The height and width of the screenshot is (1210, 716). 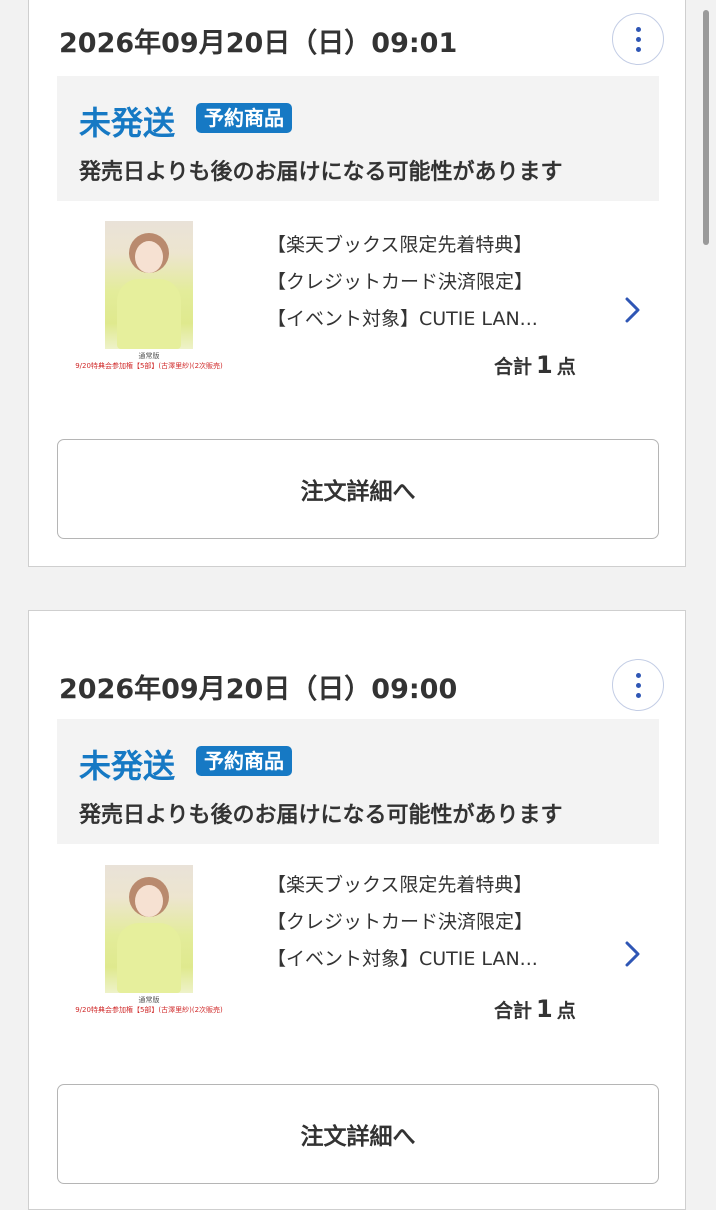 What do you see at coordinates (258, 43) in the screenshot?
I see `order-datetime: 2026年09月20日（日）09:01` at bounding box center [258, 43].